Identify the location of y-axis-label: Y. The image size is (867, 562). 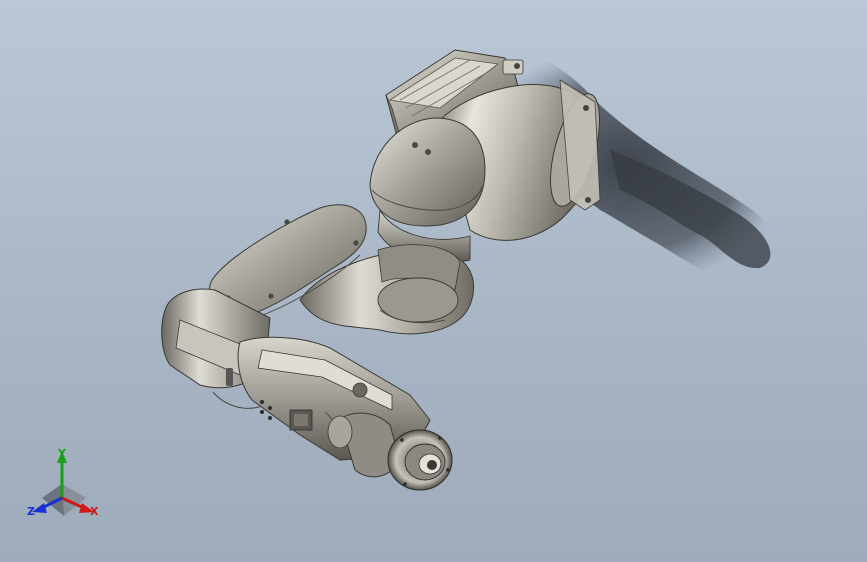
(62, 453).